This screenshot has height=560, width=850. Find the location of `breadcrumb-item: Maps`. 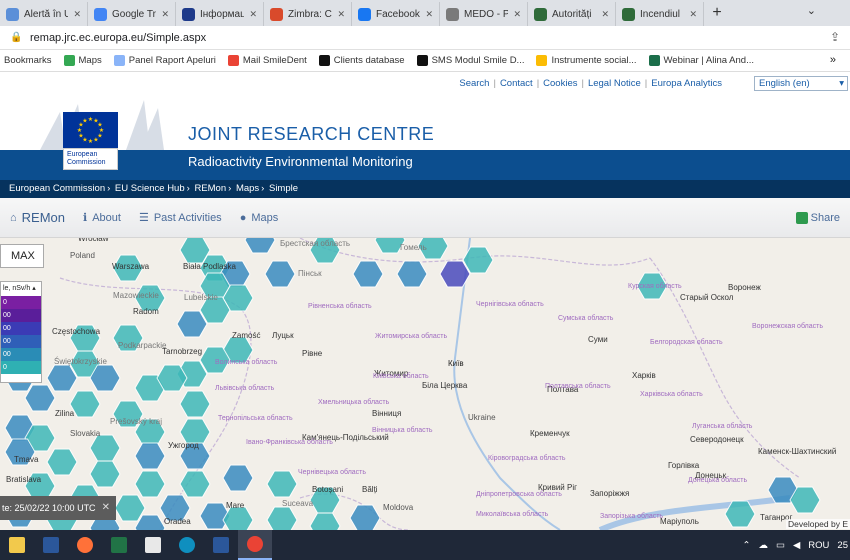

breadcrumb-item: Maps is located at coordinates (247, 188).